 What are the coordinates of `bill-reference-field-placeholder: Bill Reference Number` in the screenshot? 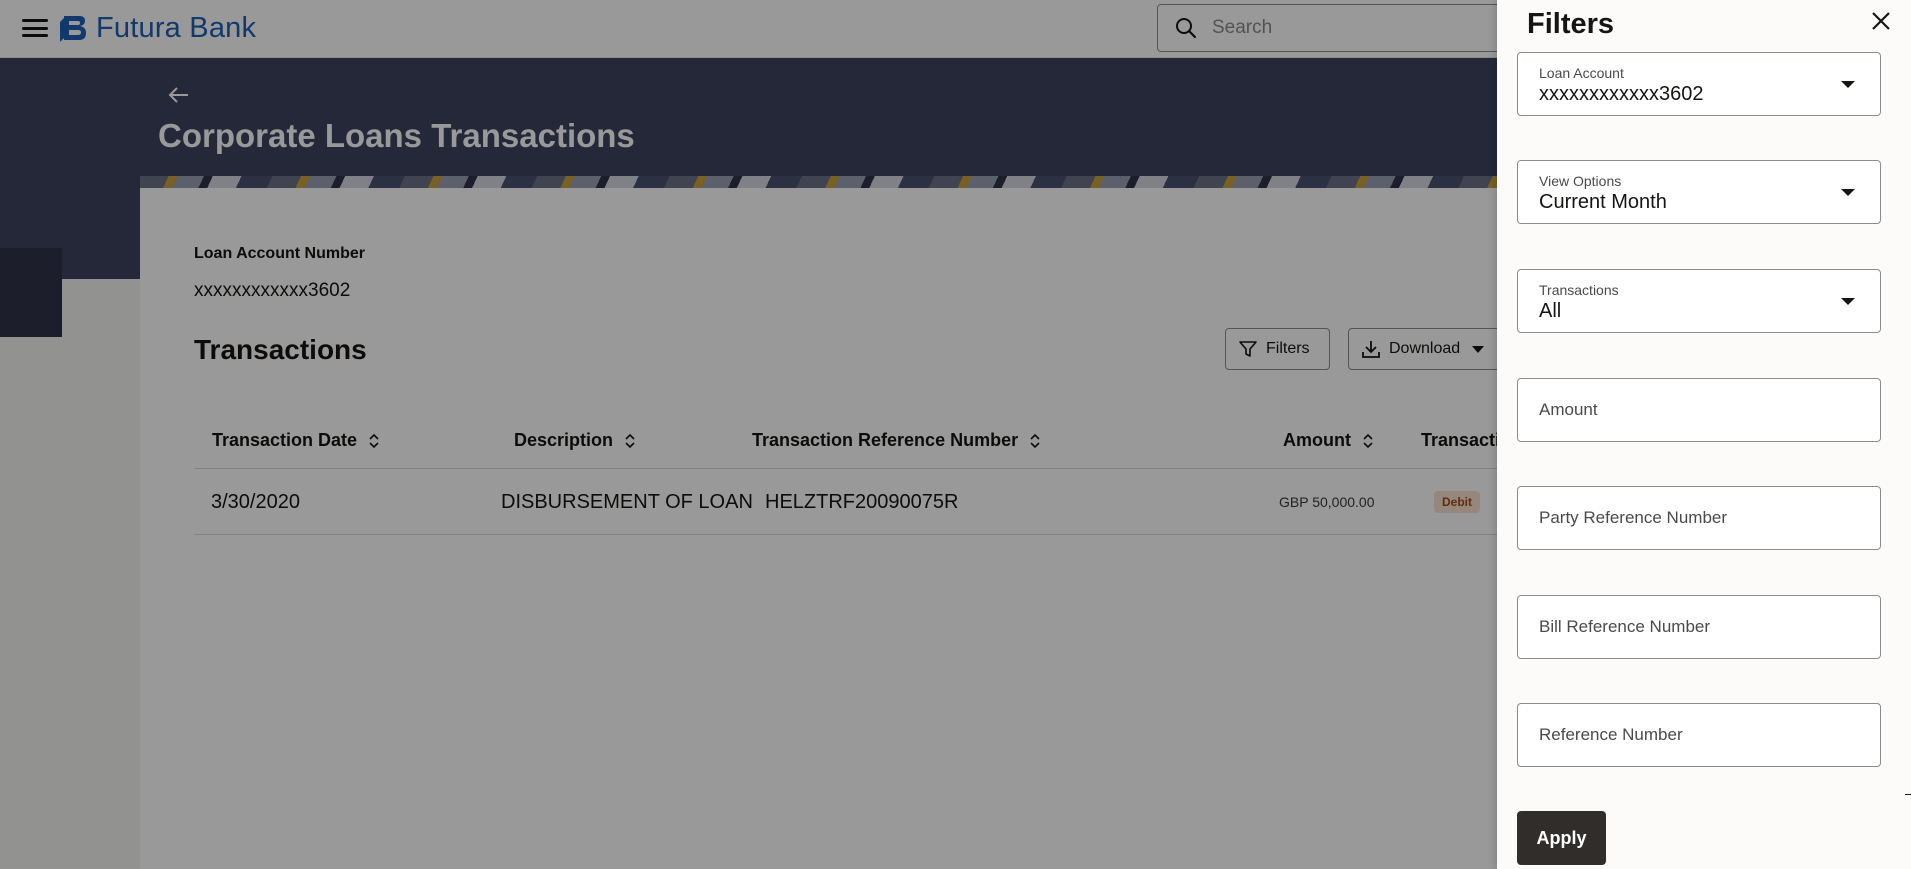 It's located at (1625, 626).